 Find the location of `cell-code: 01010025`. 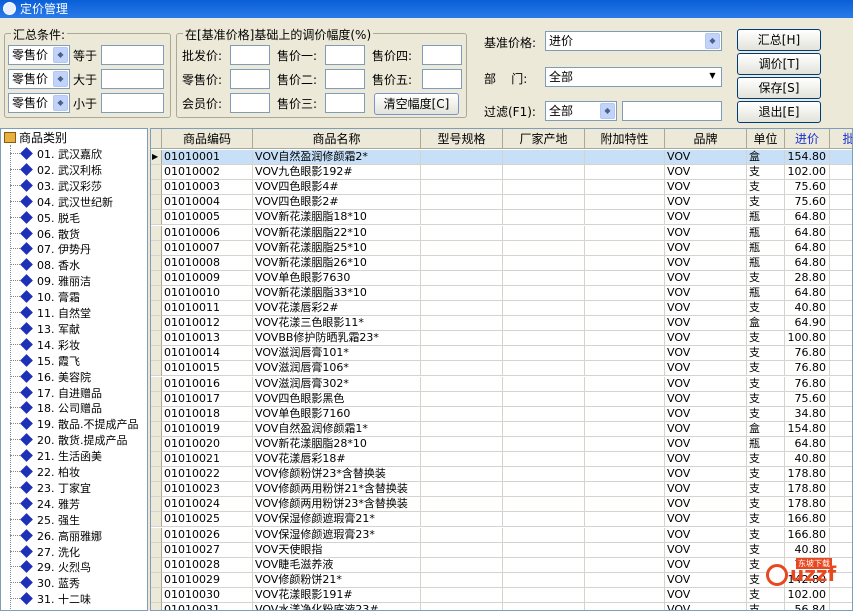

cell-code: 01010025 is located at coordinates (207, 520).